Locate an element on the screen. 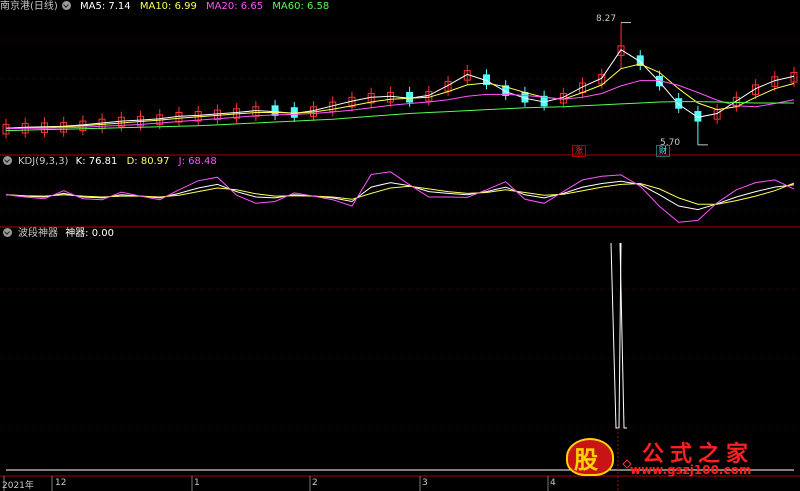 Image resolution: width=800 pixels, height=491 pixels. up-tag: 涨 is located at coordinates (579, 151).